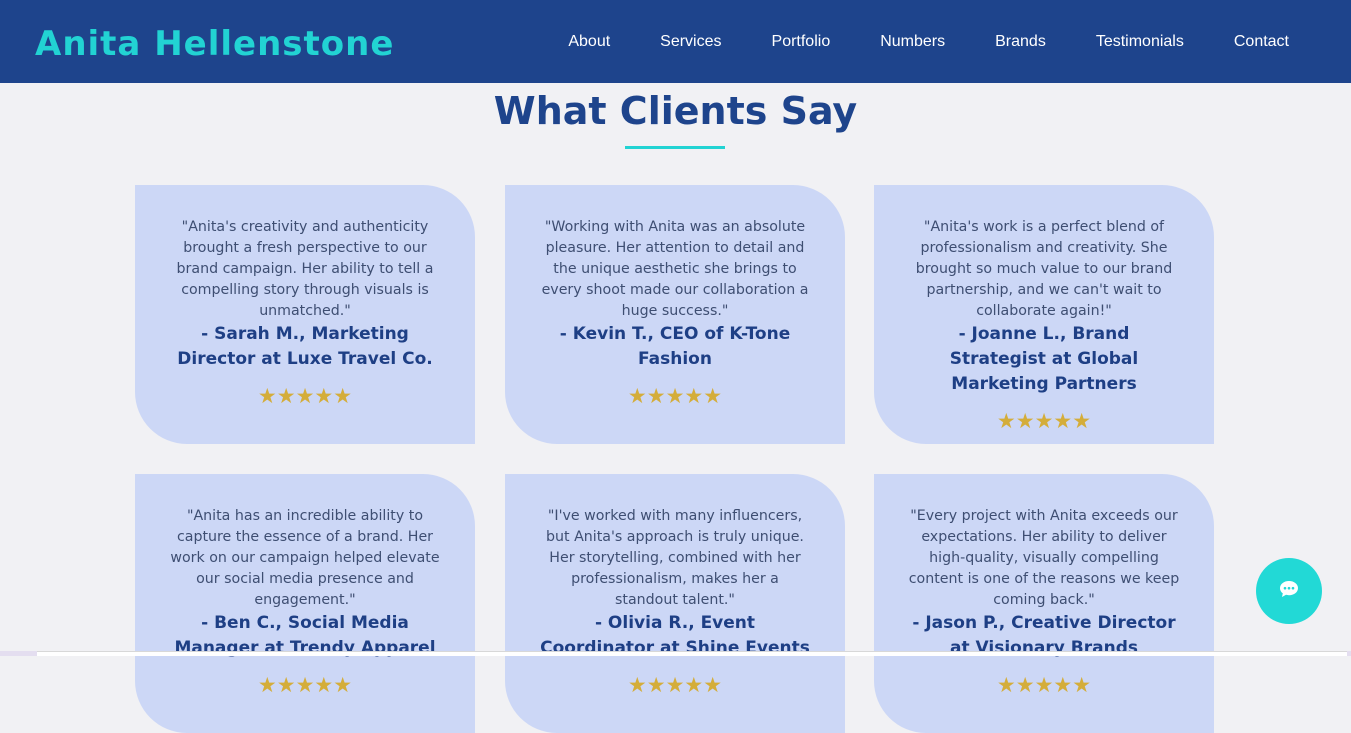 The height and width of the screenshot is (733, 1351). I want to click on nav-link-portfolio: Portfolio, so click(801, 42).